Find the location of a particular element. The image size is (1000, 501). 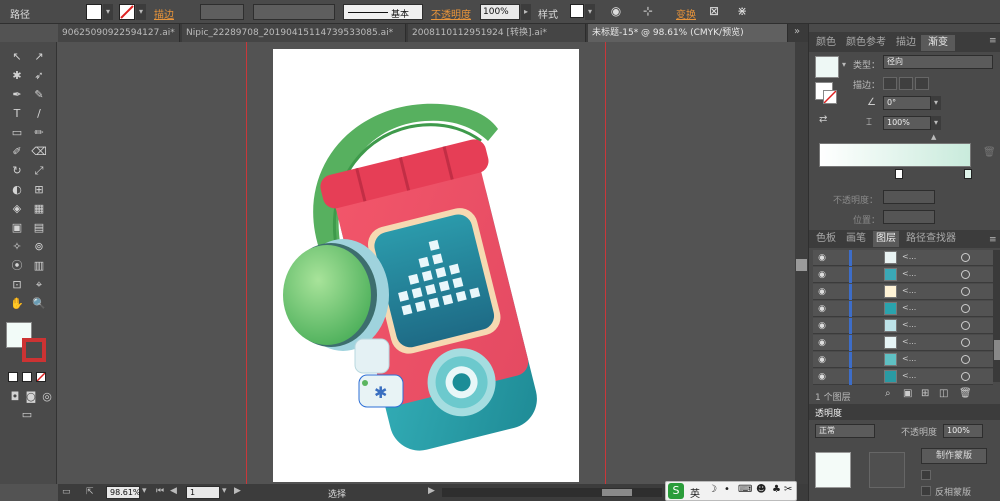

tools-icon: ✂ is located at coordinates (788, 489).